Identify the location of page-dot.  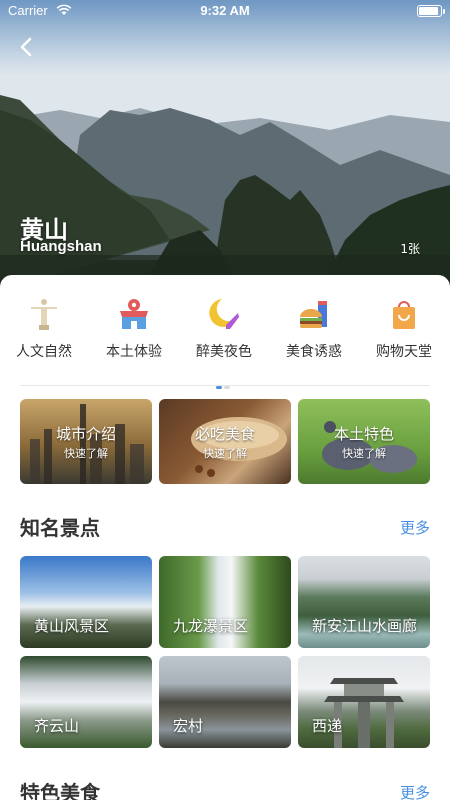
(227, 387).